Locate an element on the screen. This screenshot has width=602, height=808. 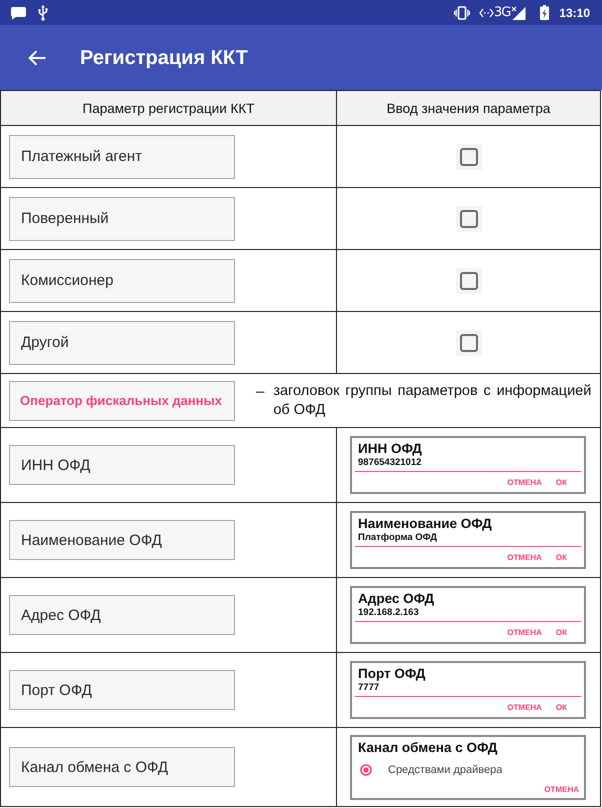
parameter-label: Комиссионер is located at coordinates (122, 280).